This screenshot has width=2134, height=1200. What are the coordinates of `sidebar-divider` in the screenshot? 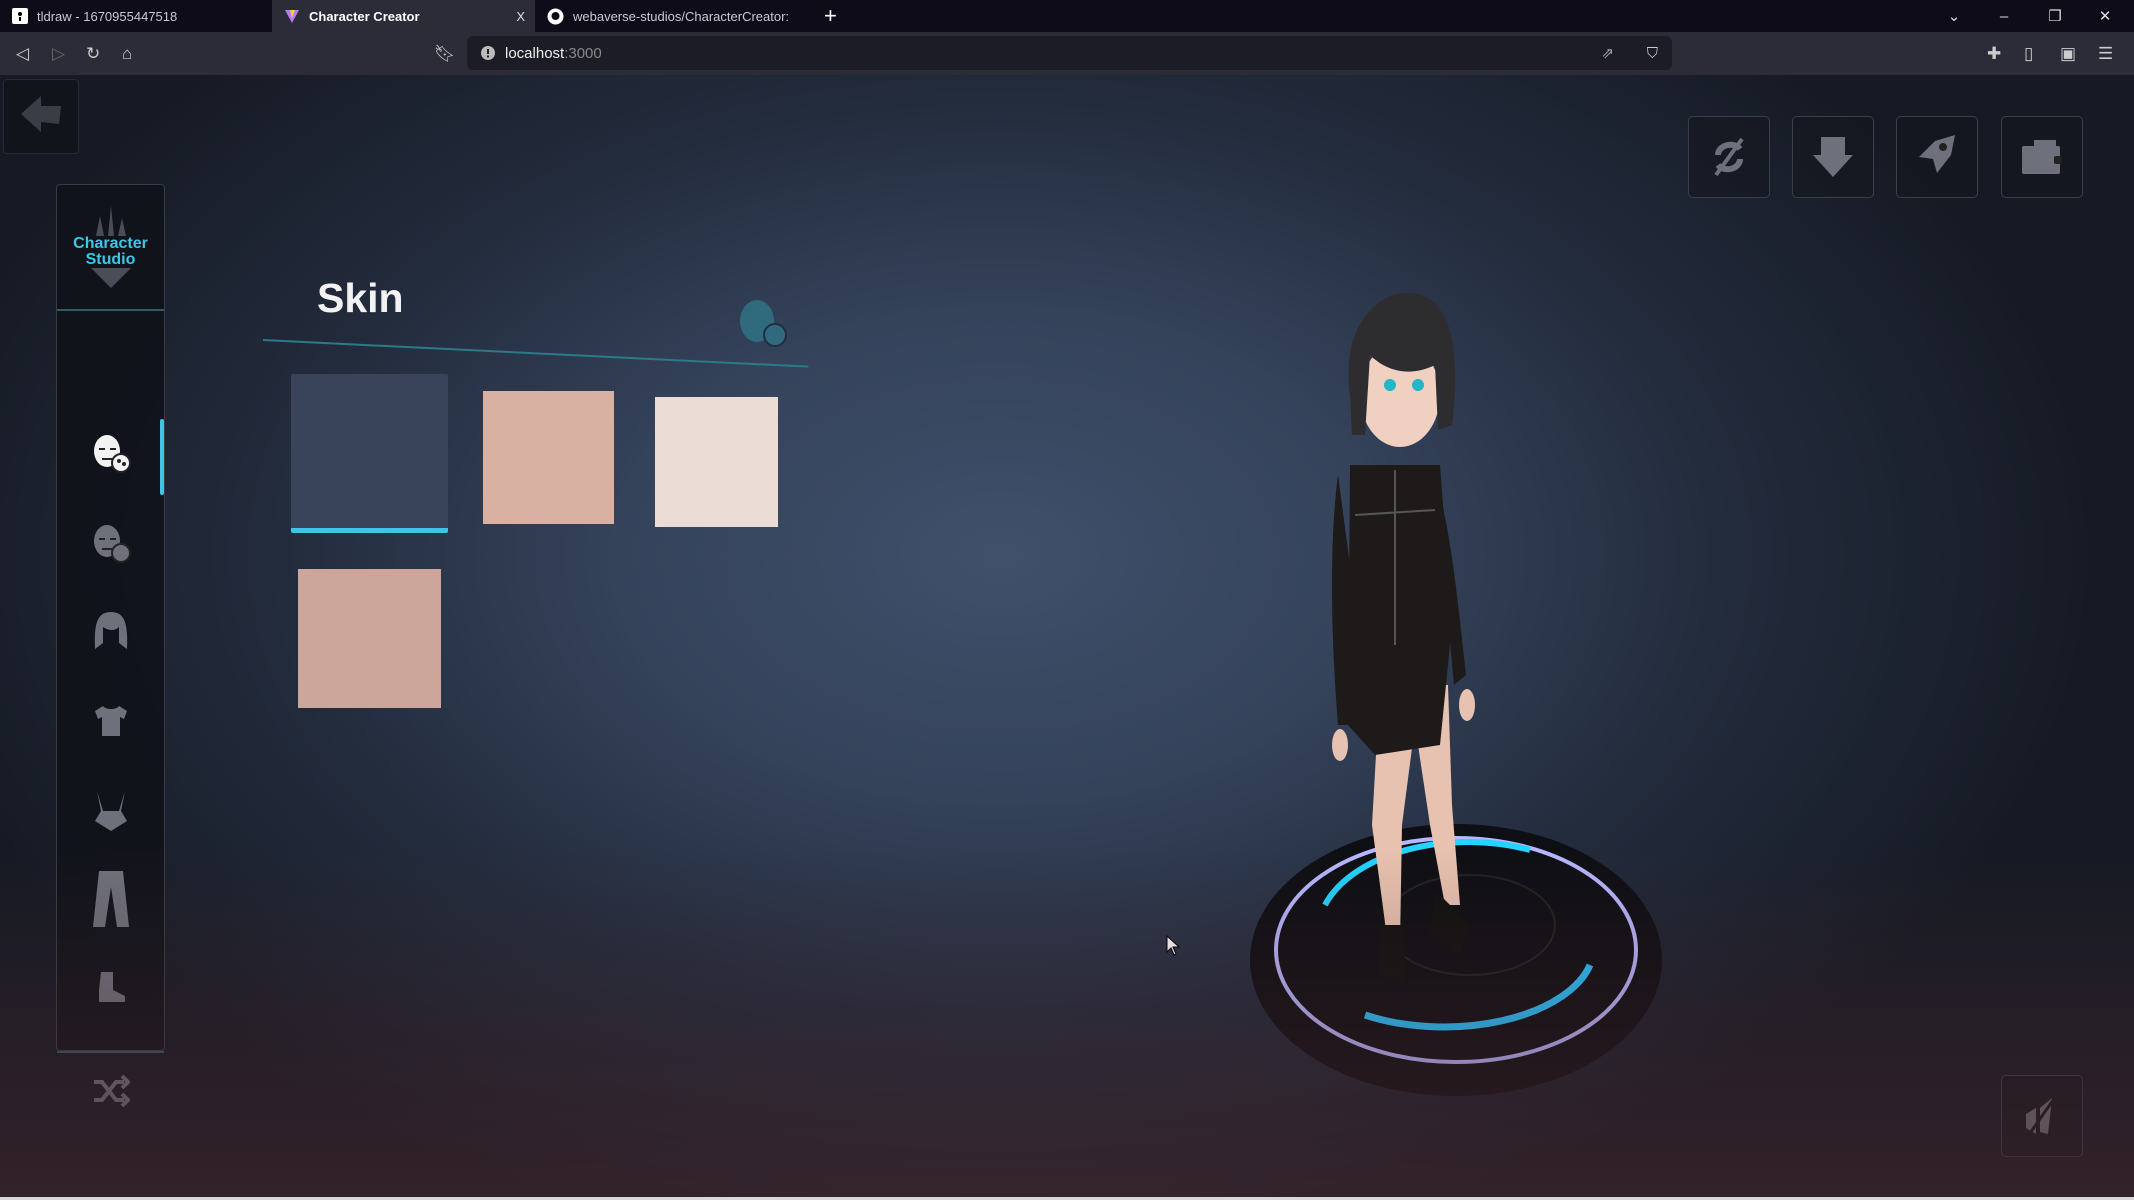 It's located at (110, 1052).